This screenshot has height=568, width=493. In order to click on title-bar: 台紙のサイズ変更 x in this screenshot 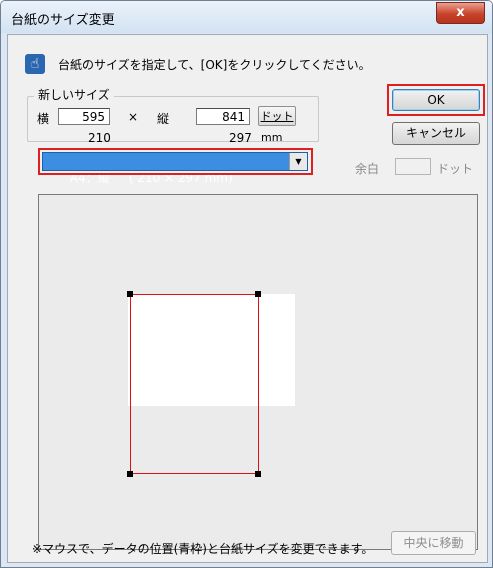, I will do `click(246, 17)`.